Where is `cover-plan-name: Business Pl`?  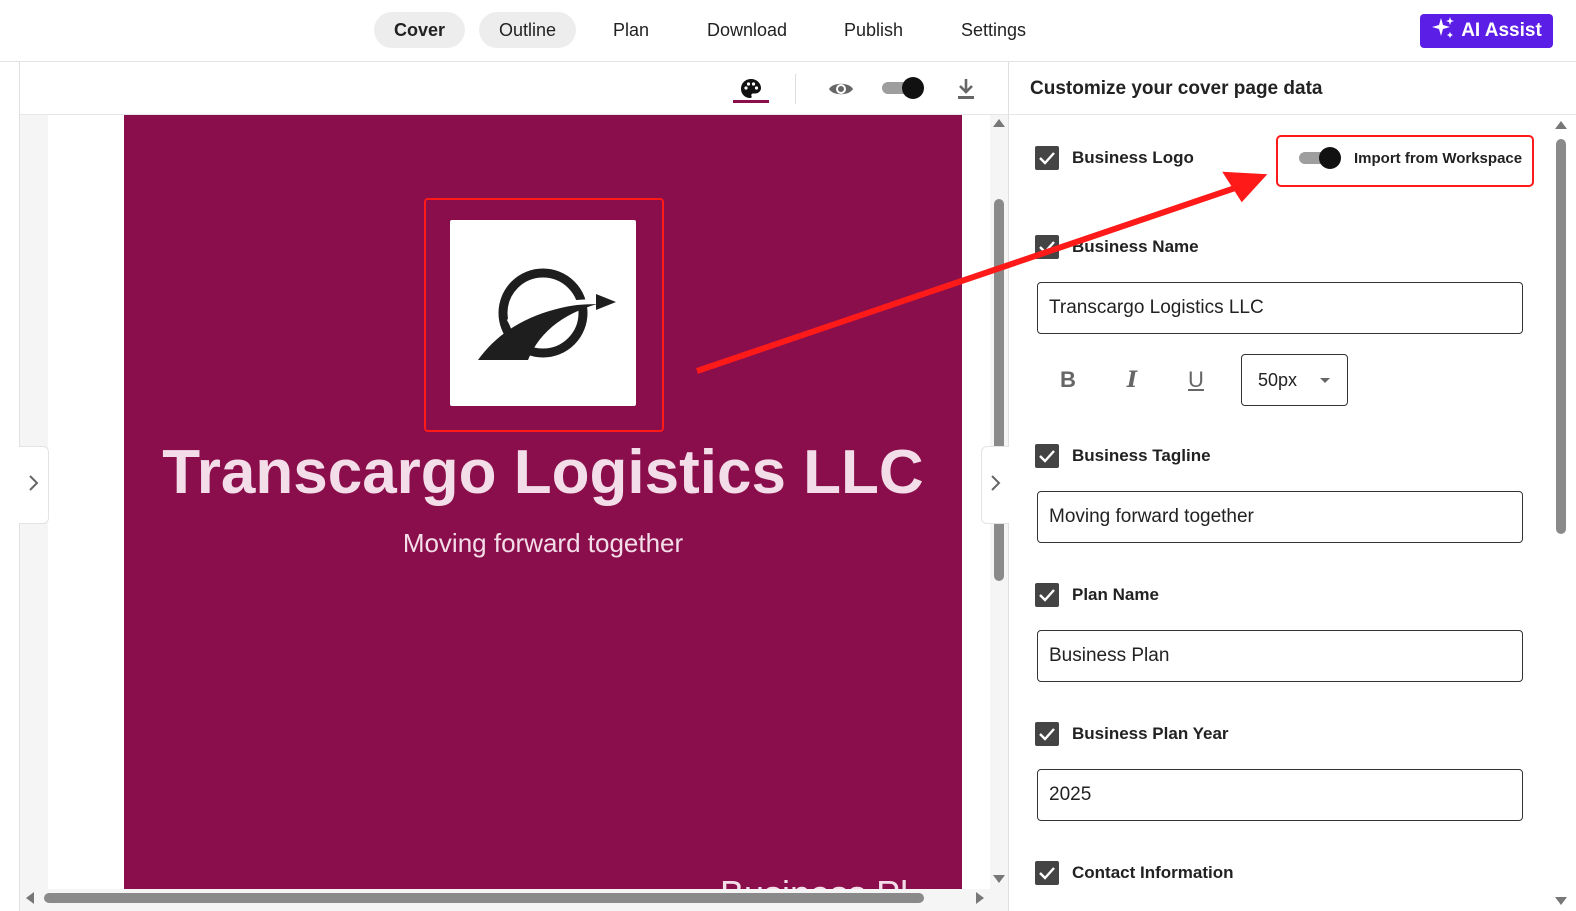 cover-plan-name: Business Pl is located at coordinates (814, 881).